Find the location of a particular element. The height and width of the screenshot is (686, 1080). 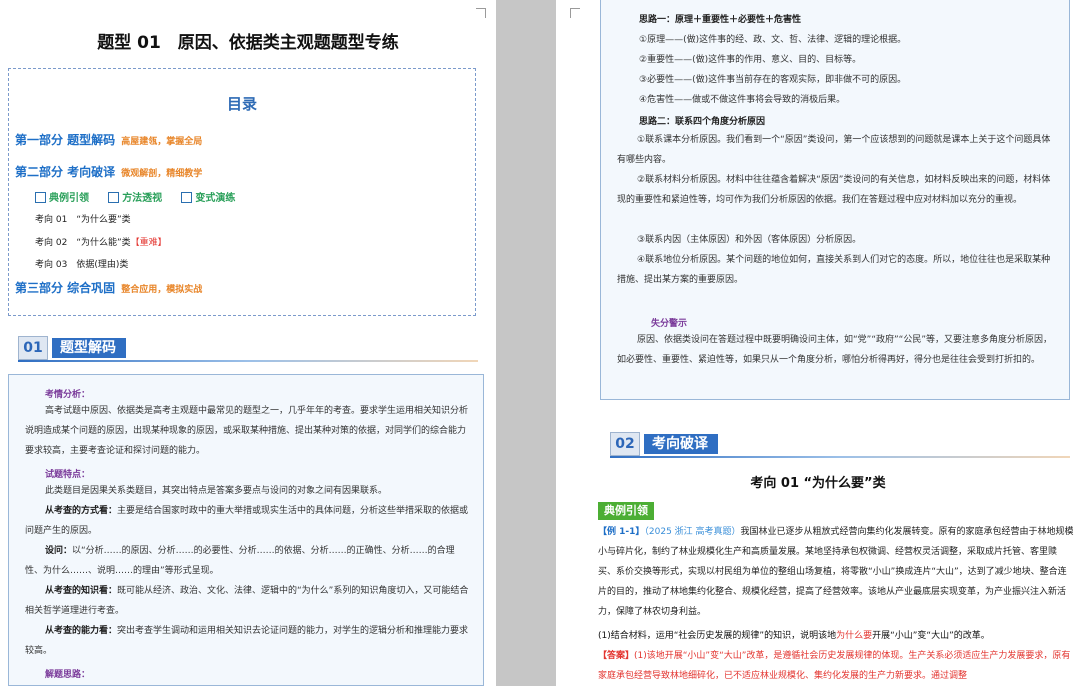

toc-part-tag: 整合应用，模拟实战 is located at coordinates (162, 290).